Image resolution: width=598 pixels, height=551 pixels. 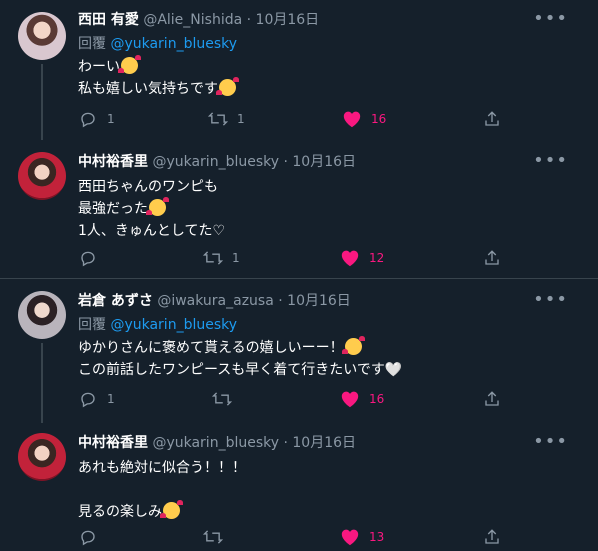 What do you see at coordinates (99, 67) in the screenshot?
I see `tweet-text-line: わーい` at bounding box center [99, 67].